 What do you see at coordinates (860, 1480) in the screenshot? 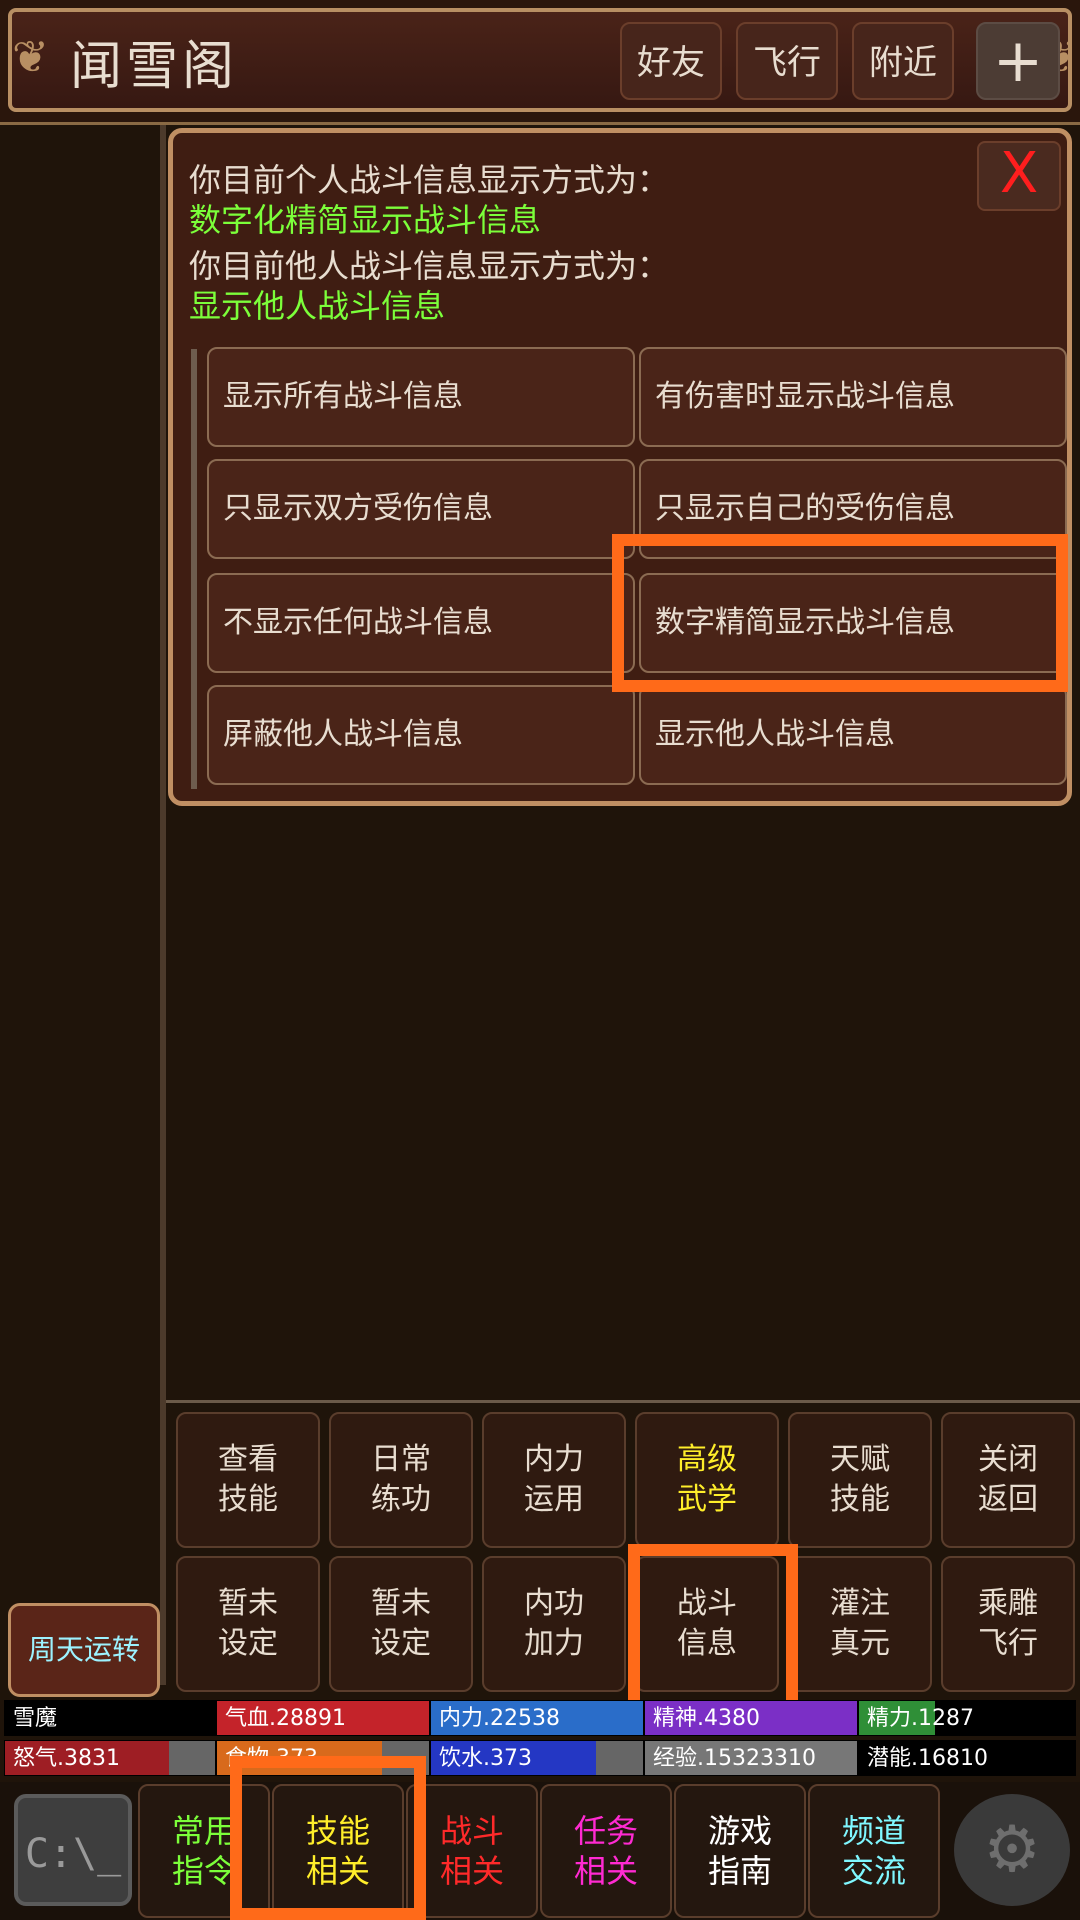
I see `grid-talent-skills: 天赋 技能` at bounding box center [860, 1480].